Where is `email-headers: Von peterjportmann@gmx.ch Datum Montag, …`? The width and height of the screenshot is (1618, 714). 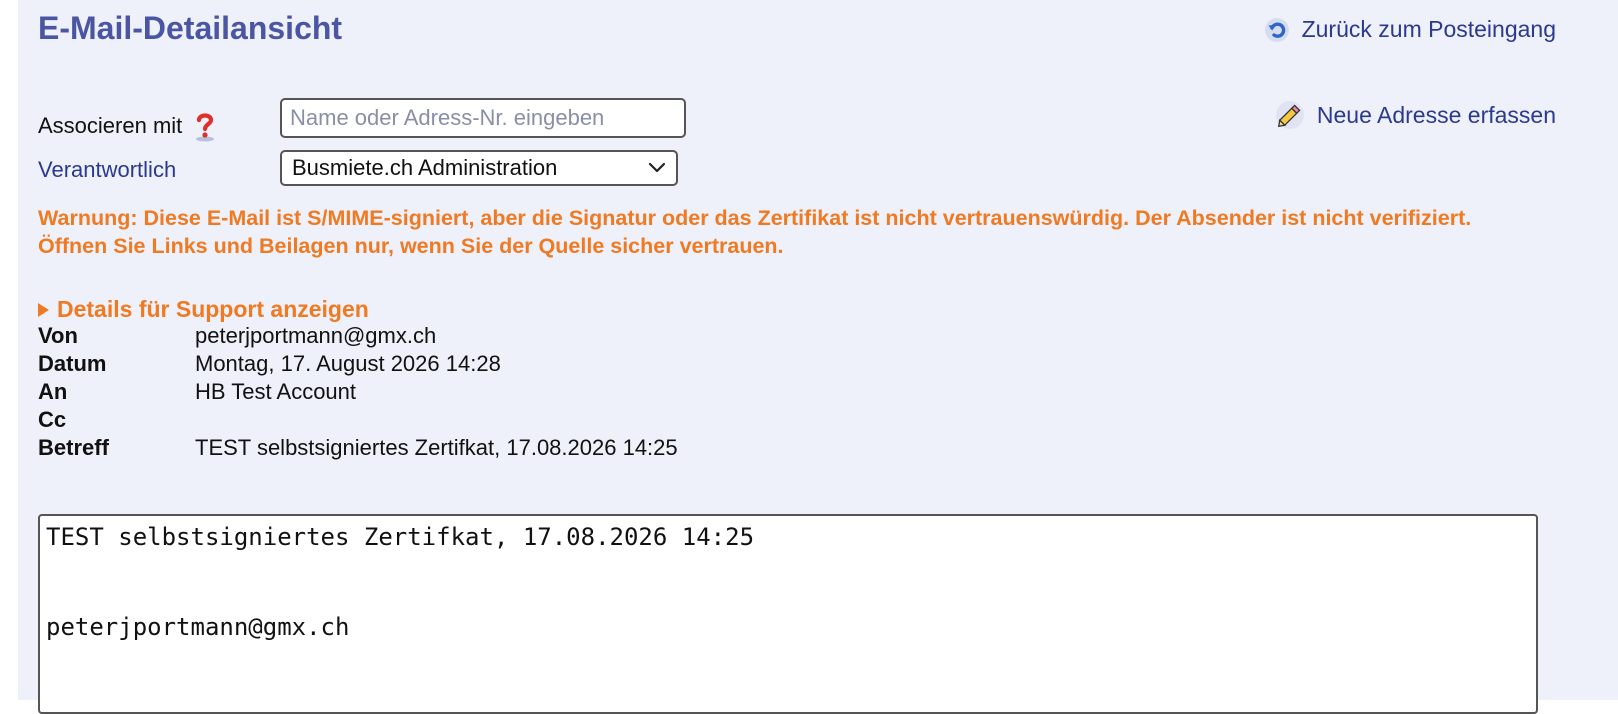 email-headers: Von peterjportmann@gmx.ch Datum Montag, … is located at coordinates (358, 392).